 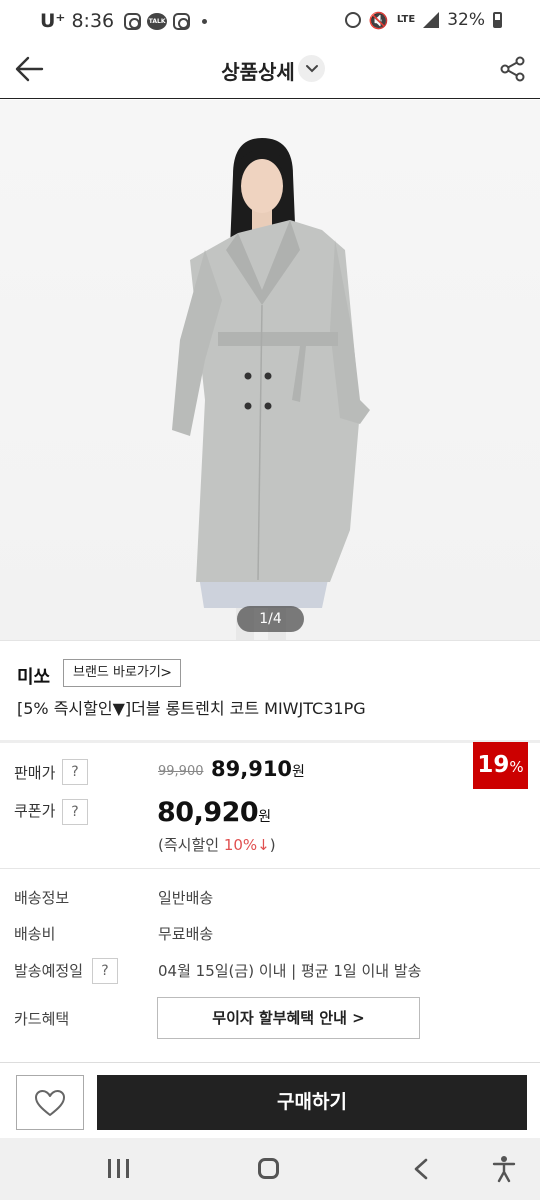 I want to click on sale-price-unit: 원, so click(x=298, y=772).